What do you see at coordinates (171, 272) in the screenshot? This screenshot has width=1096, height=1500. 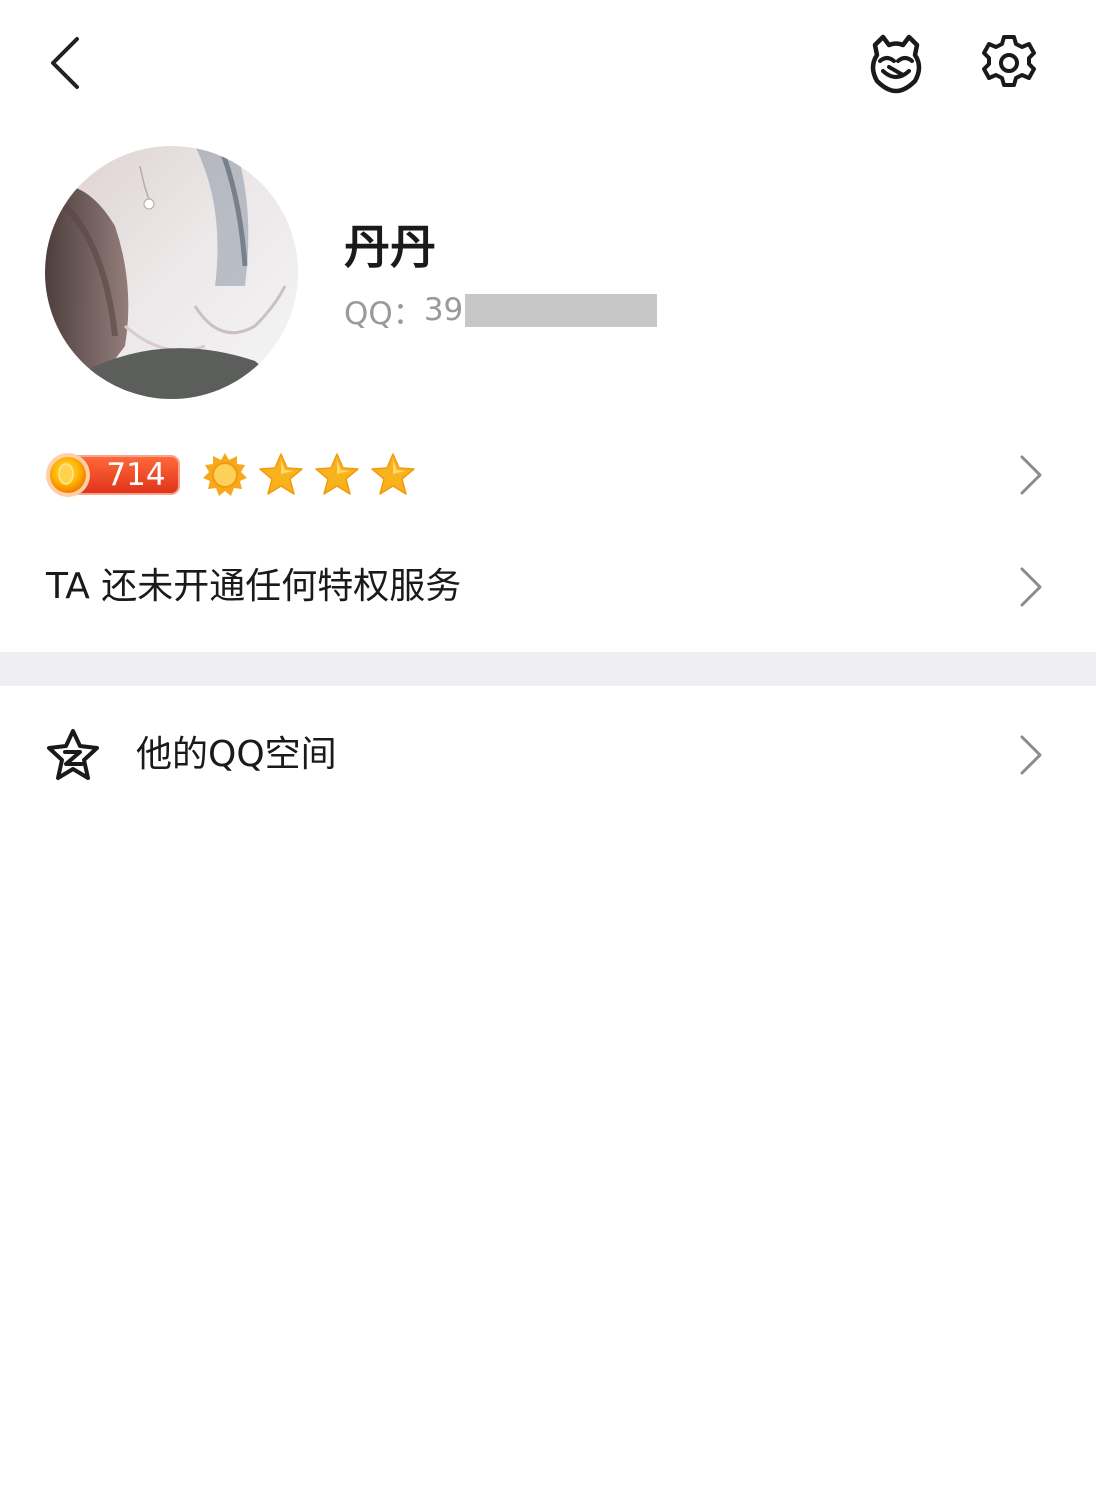 I see `avatar` at bounding box center [171, 272].